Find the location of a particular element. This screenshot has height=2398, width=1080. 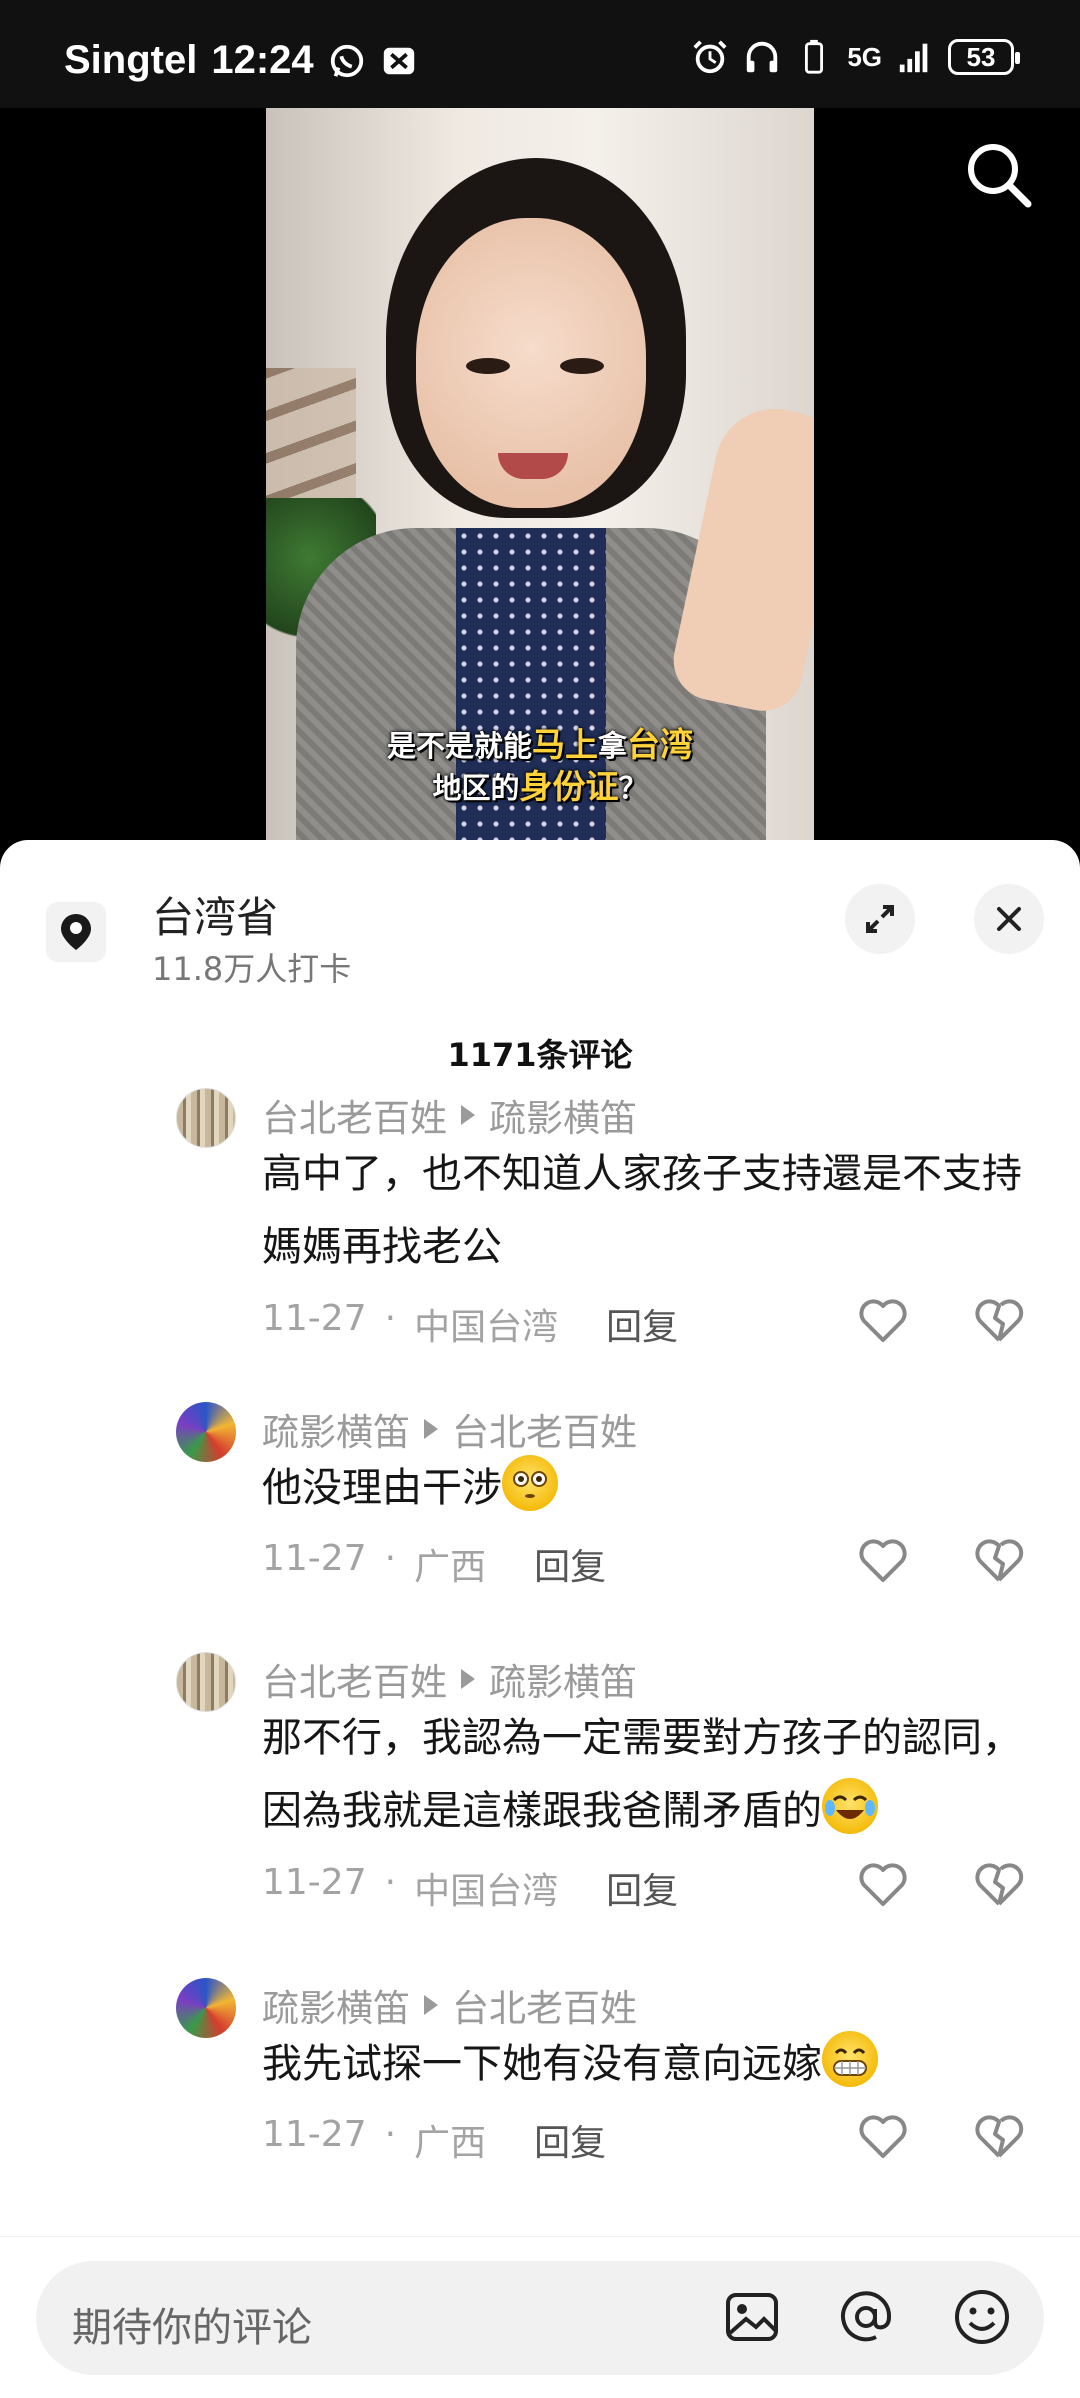

clock: 12:24 is located at coordinates (262, 60).